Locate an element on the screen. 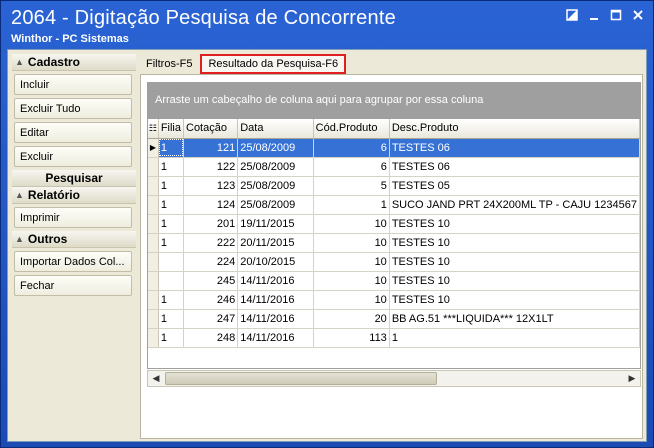 The height and width of the screenshot is (448, 654). cell-data: 19/11/2015 is located at coordinates (275, 224).